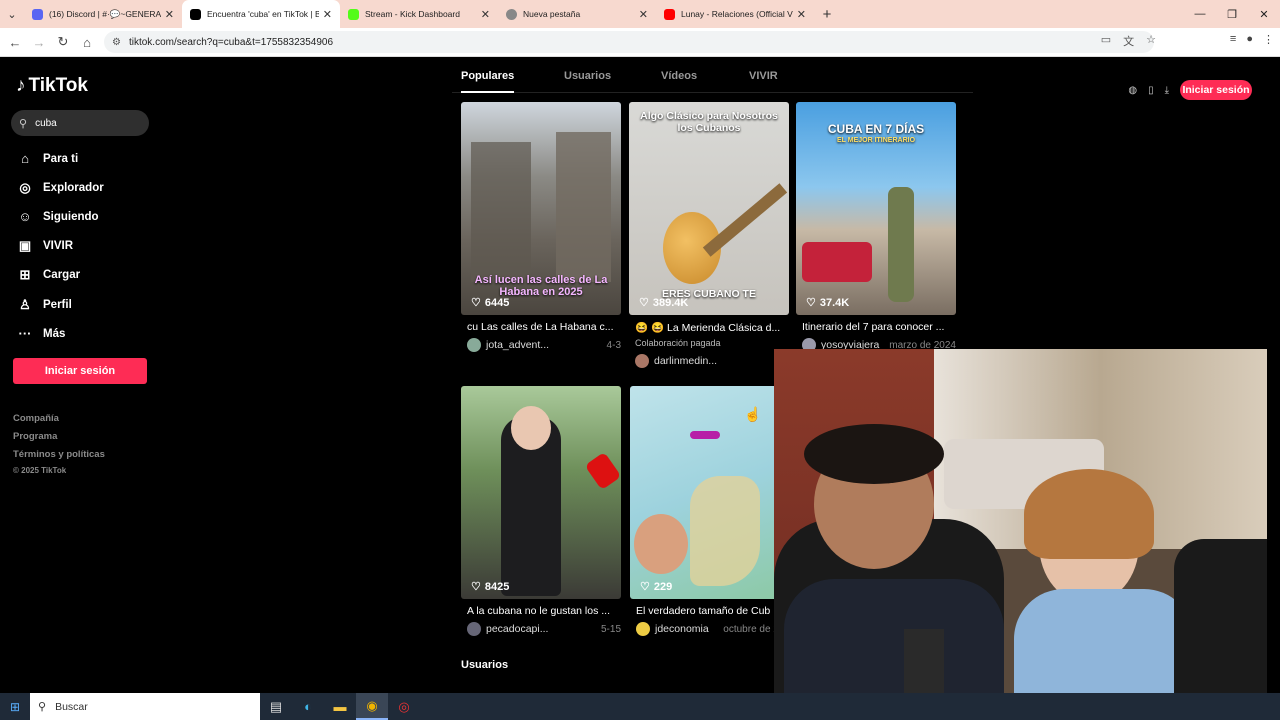 The height and width of the screenshot is (720, 1280). What do you see at coordinates (763, 76) in the screenshot?
I see `tab-vivir: VIVIR` at bounding box center [763, 76].